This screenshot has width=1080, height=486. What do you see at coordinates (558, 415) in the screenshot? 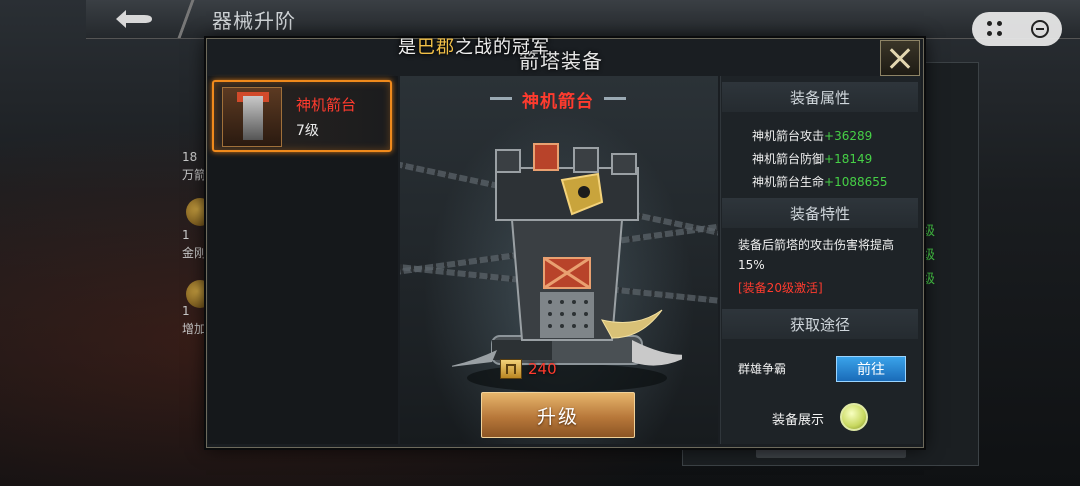
I see `upgrade-button: 升级` at bounding box center [558, 415].